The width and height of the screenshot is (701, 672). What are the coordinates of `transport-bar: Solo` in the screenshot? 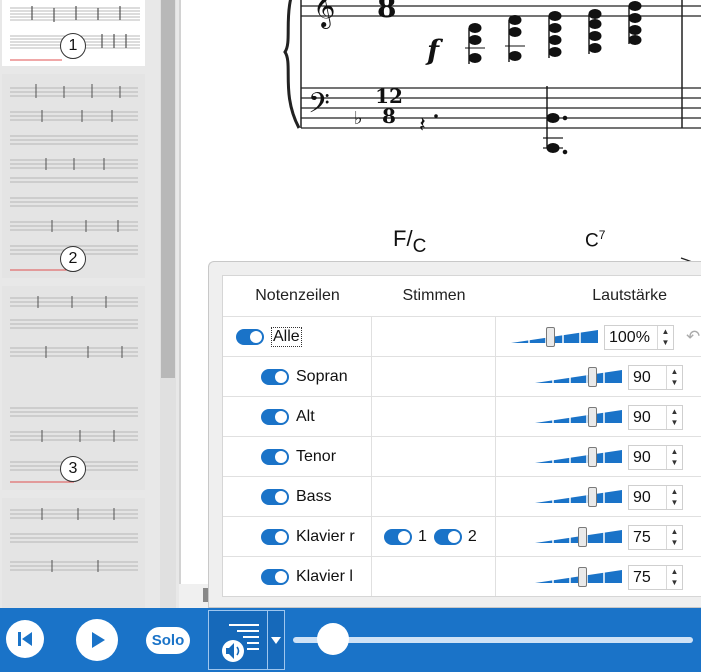 It's located at (350, 640).